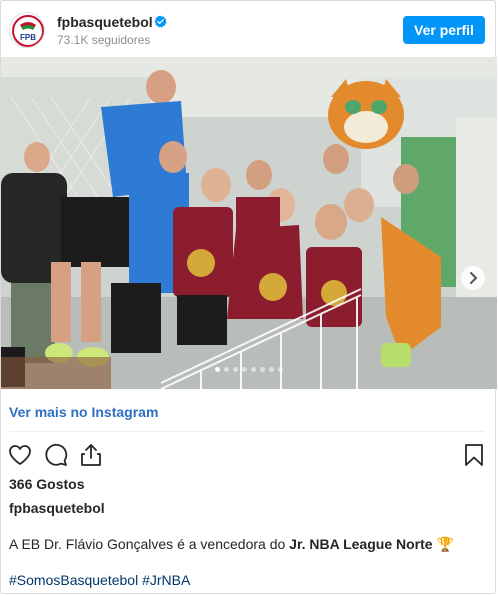  What do you see at coordinates (83, 412) in the screenshot?
I see `view-more-link: Ver mais no Instagram` at bounding box center [83, 412].